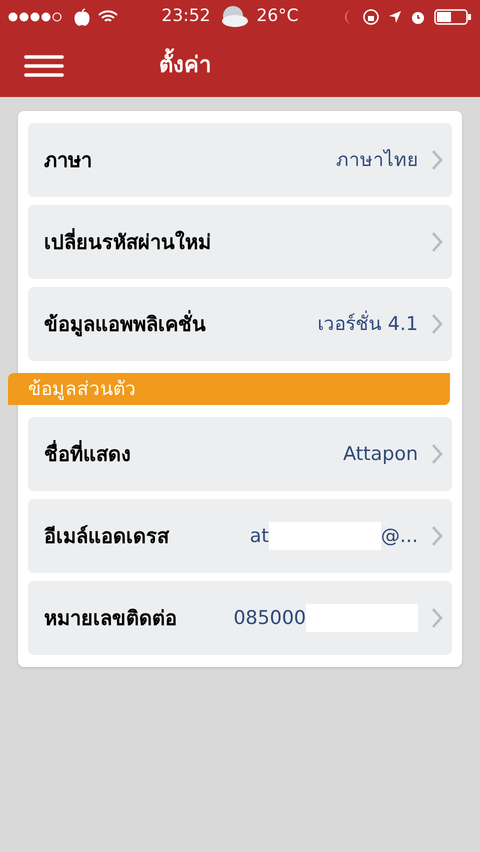 This screenshot has height=852, width=480. I want to click on setting-label: หมายเลขติดต่อ, so click(110, 618).